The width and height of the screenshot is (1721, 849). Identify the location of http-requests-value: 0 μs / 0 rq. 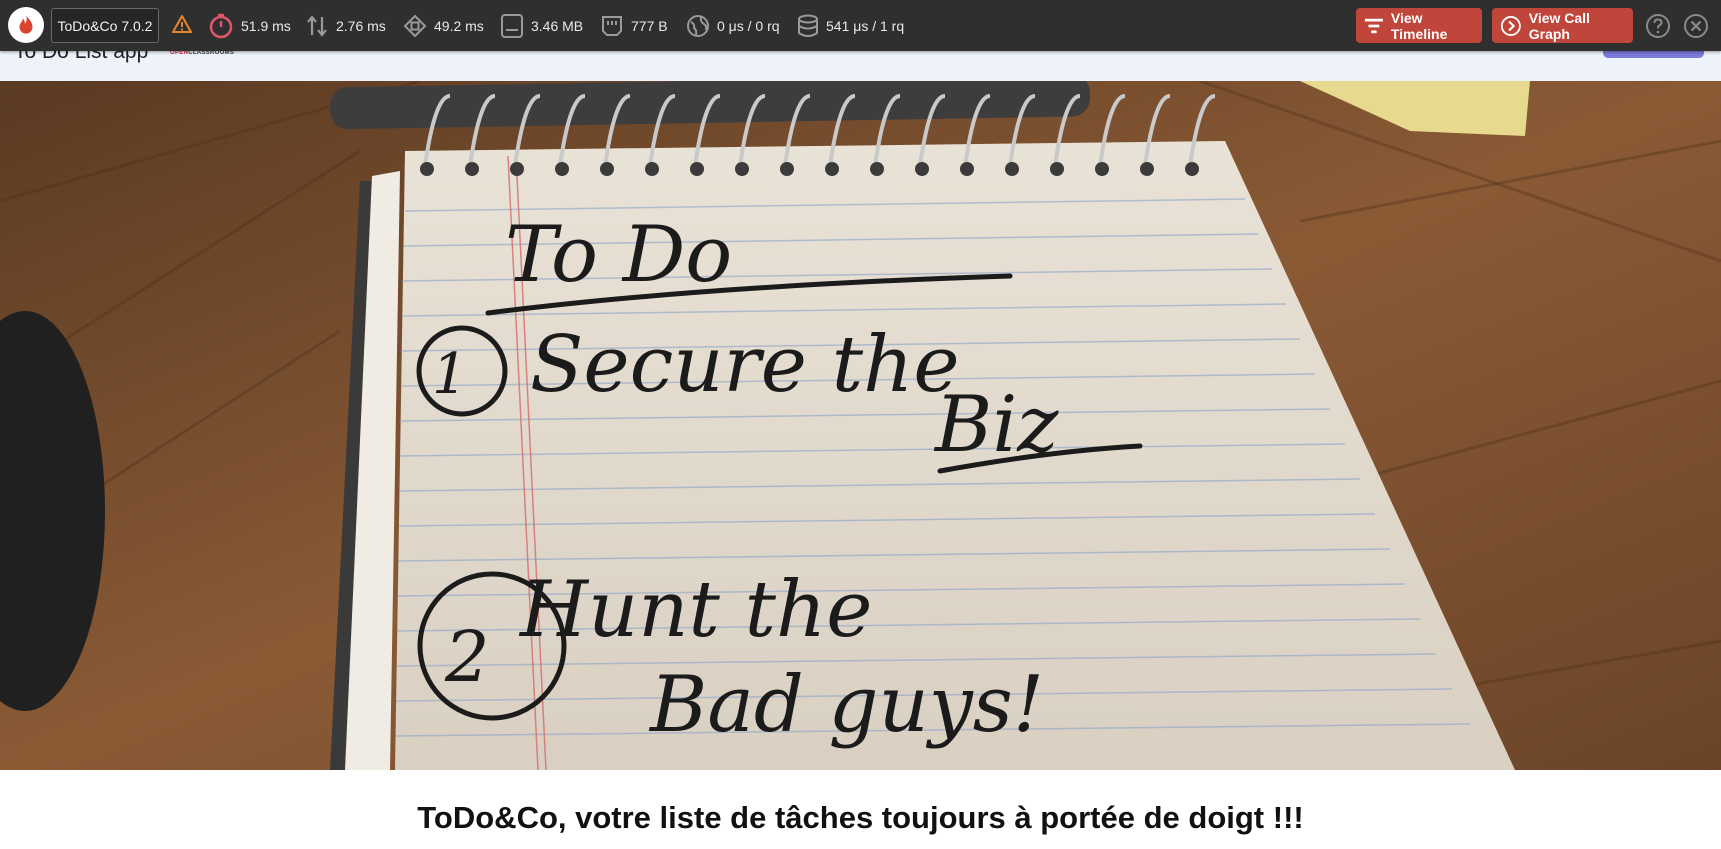
(748, 25).